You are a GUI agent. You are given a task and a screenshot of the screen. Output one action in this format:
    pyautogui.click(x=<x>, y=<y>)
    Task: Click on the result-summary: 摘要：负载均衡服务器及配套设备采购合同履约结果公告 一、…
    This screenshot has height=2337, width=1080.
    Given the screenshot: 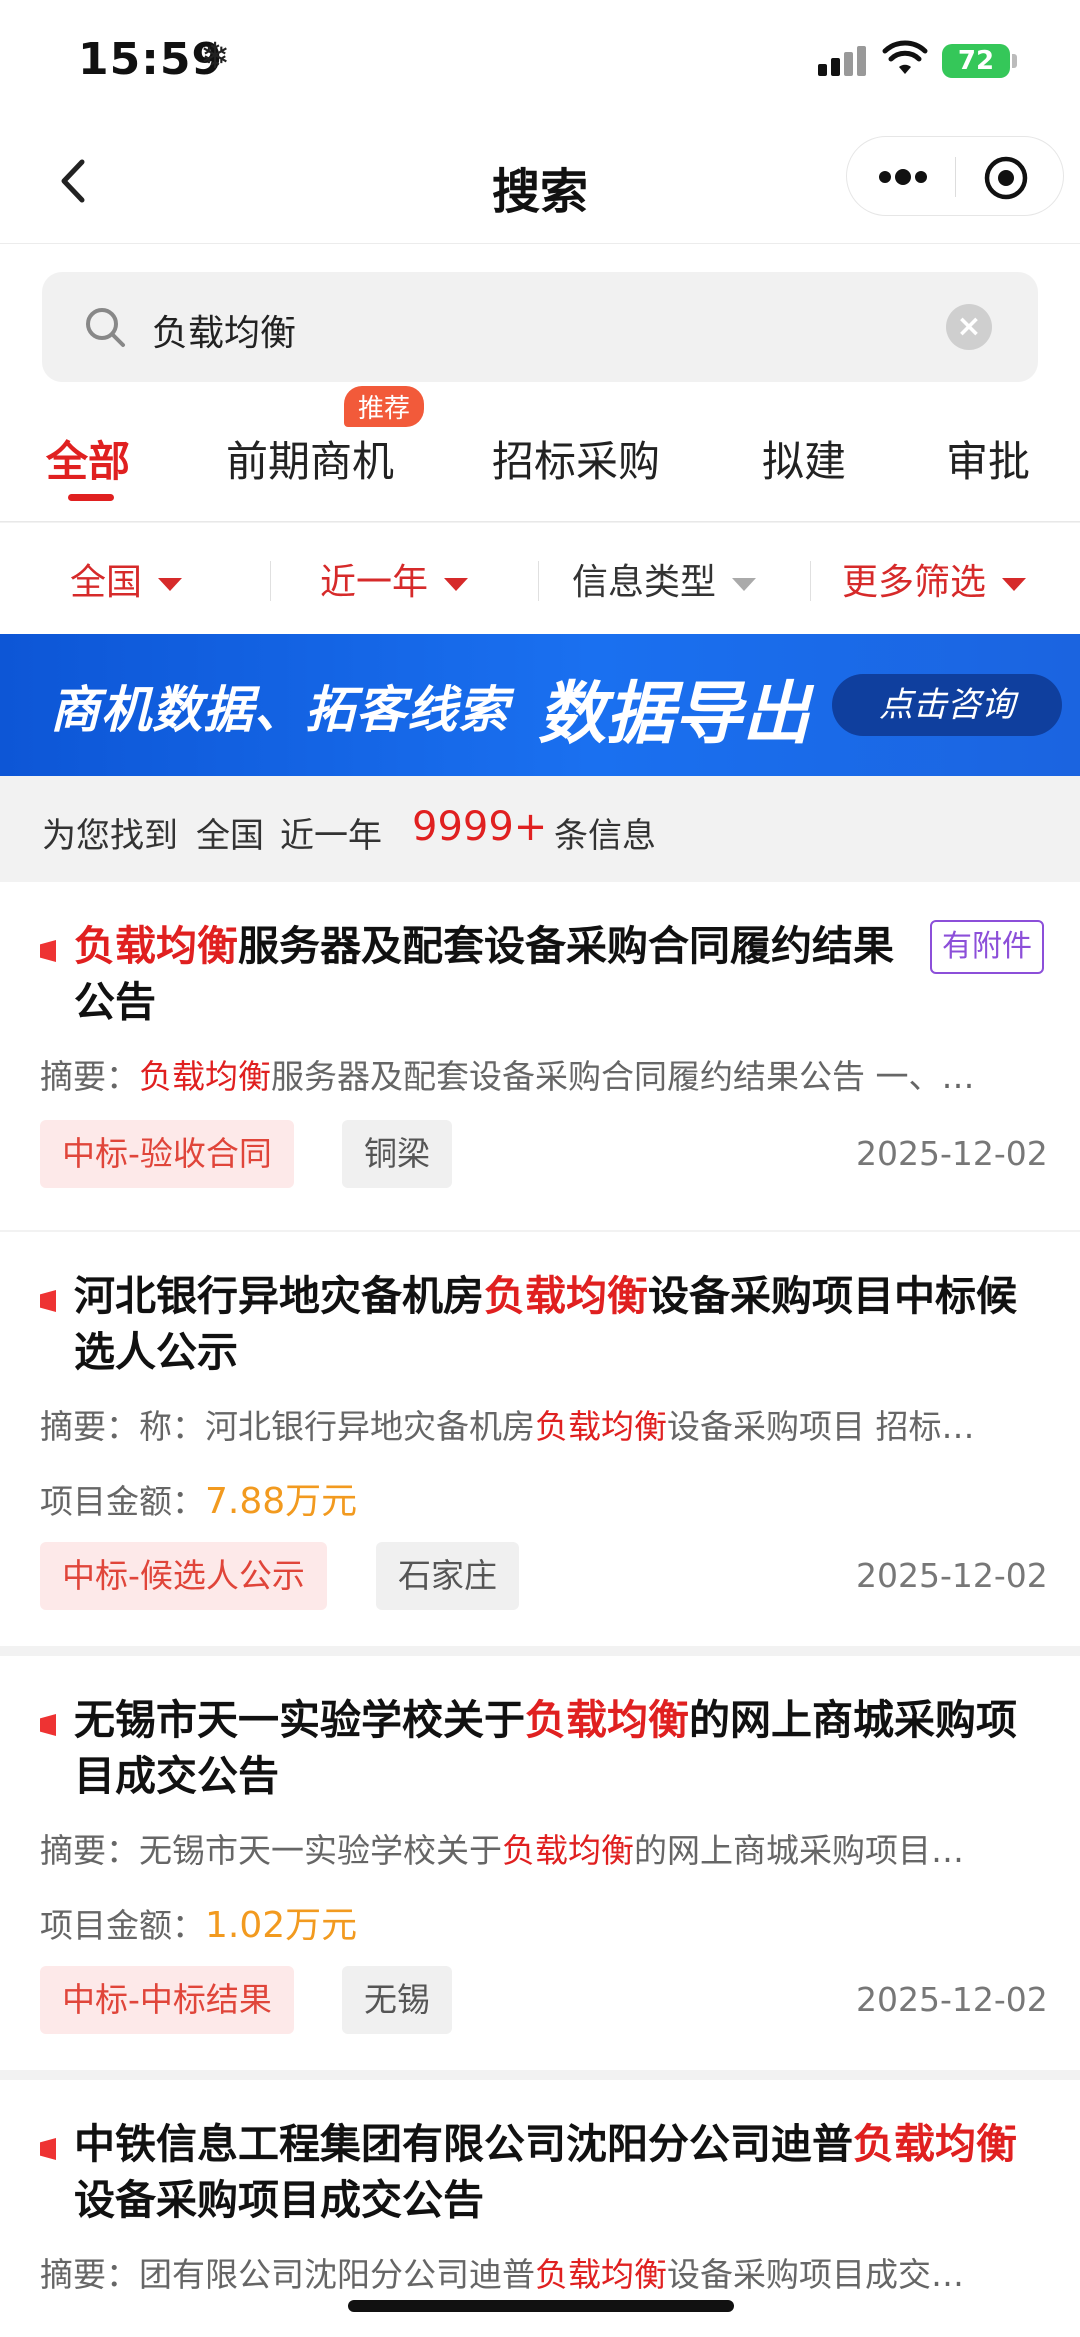 What is the action you would take?
    pyautogui.click(x=545, y=1074)
    